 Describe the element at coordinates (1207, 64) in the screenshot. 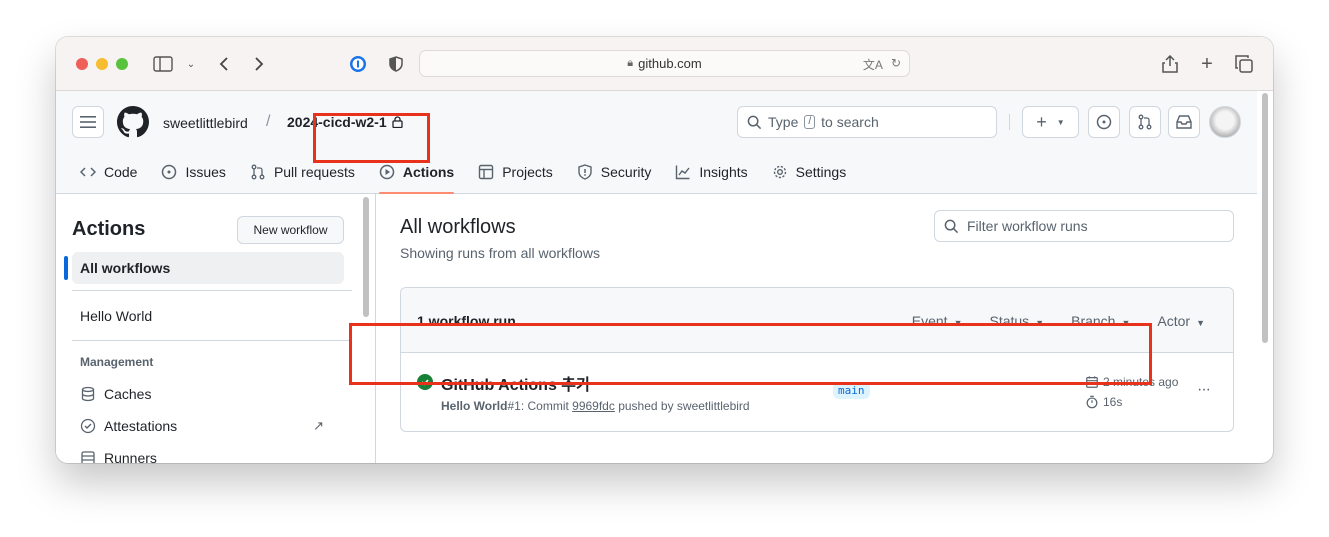

I see `new-tab-icon: +` at that location.